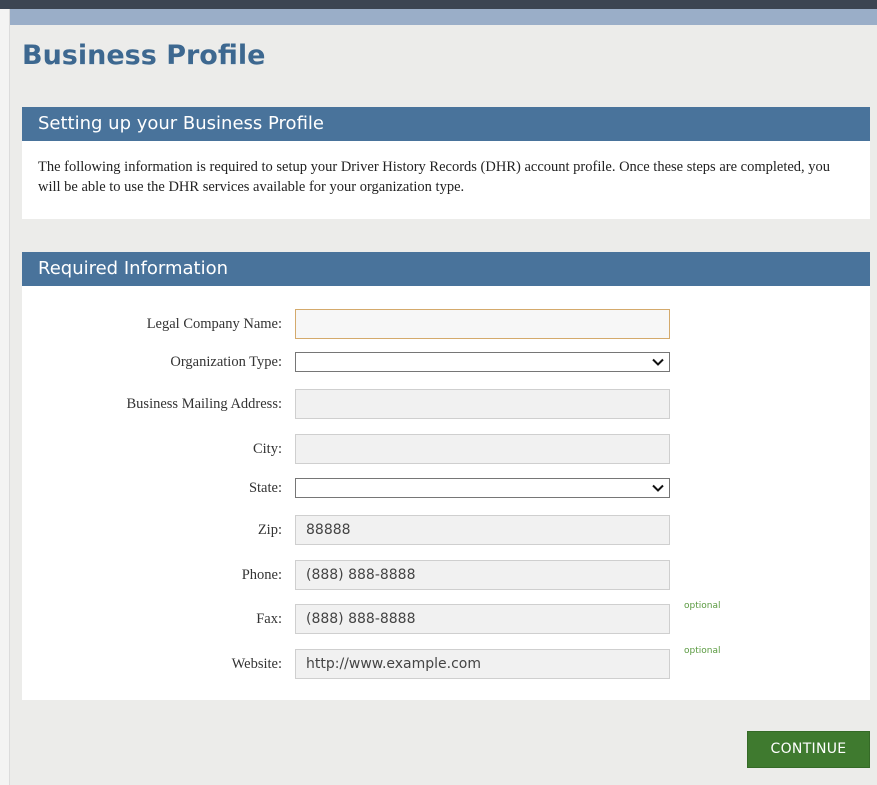  Describe the element at coordinates (261, 575) in the screenshot. I see `phone-label: Phone:` at that location.